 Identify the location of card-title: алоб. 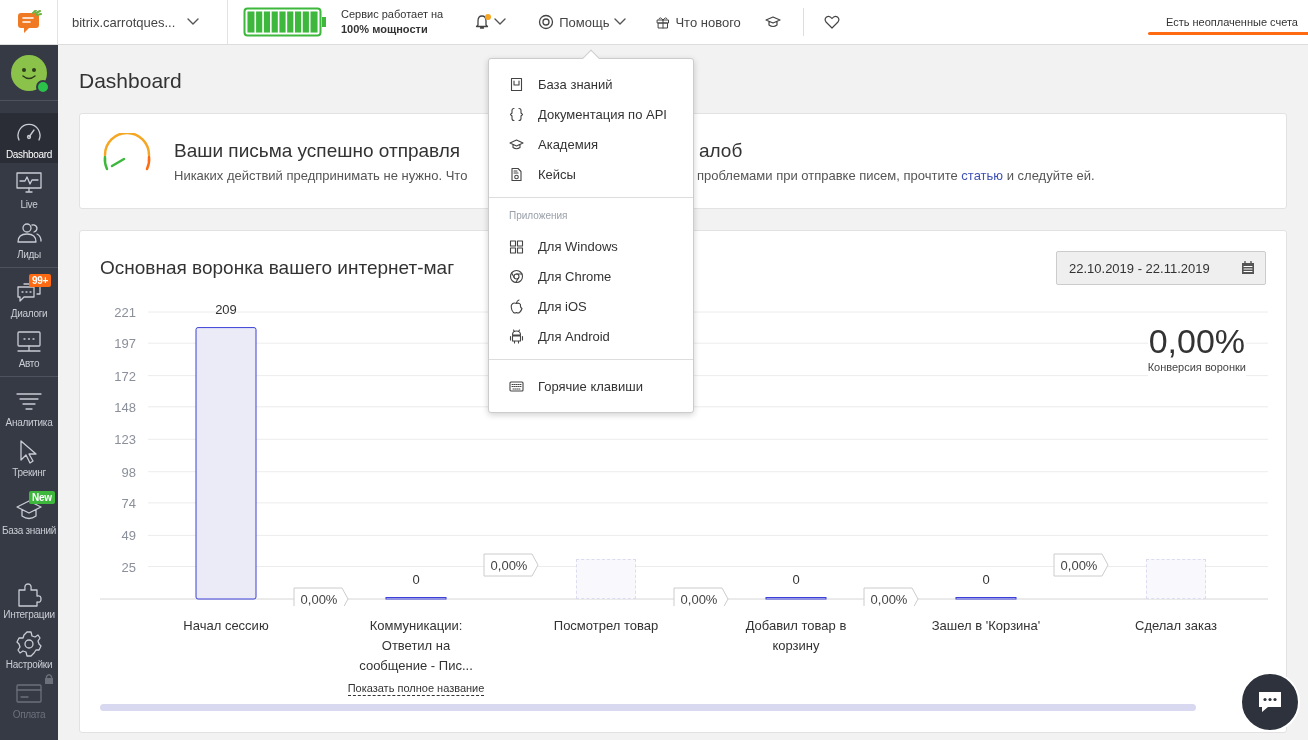
(721, 150).